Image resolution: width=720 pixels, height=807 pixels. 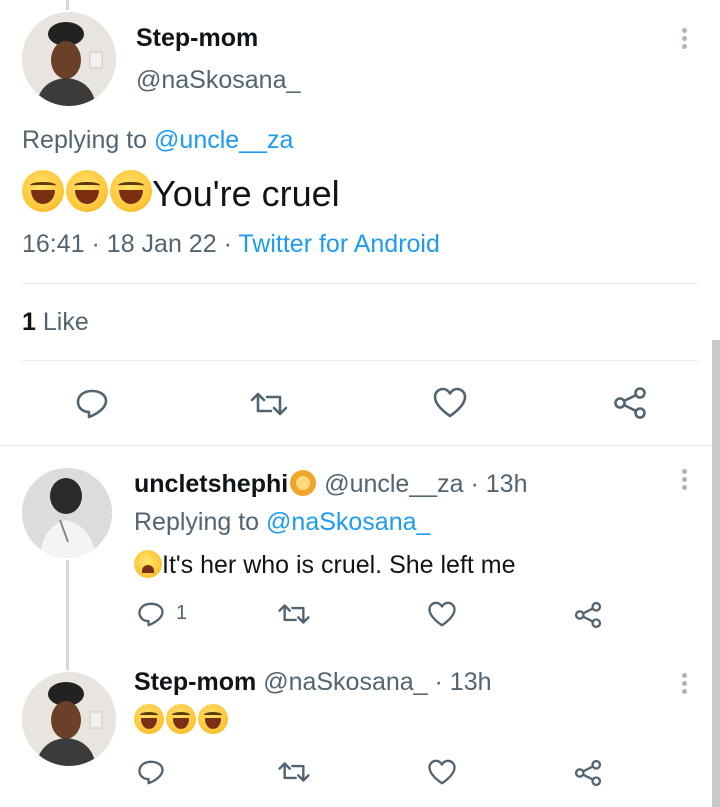 What do you see at coordinates (338, 244) in the screenshot?
I see `tweet-source-link: Twitter for Android` at bounding box center [338, 244].